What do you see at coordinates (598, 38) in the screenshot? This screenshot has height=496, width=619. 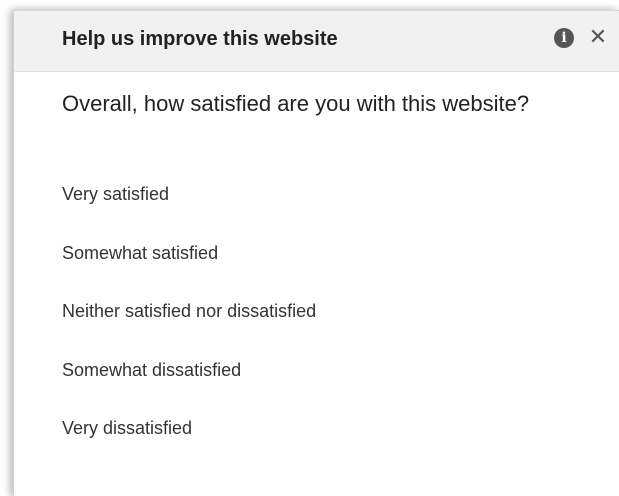 I see `close-icon: ✕` at bounding box center [598, 38].